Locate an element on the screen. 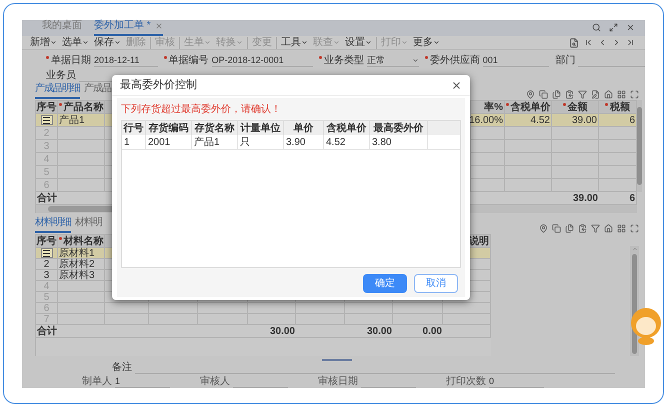 This screenshot has height=407, width=667. section-tab: 产成品 is located at coordinates (97, 91).